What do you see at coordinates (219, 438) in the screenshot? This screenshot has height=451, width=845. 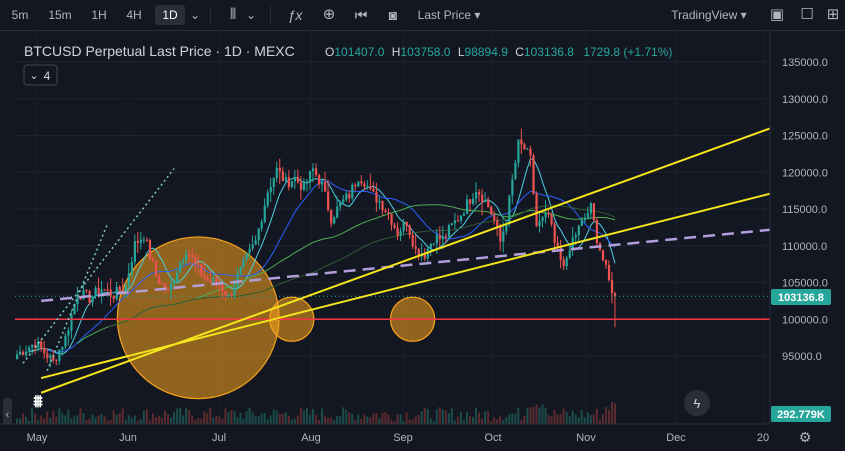 I see `time-tick-label: Jul` at bounding box center [219, 438].